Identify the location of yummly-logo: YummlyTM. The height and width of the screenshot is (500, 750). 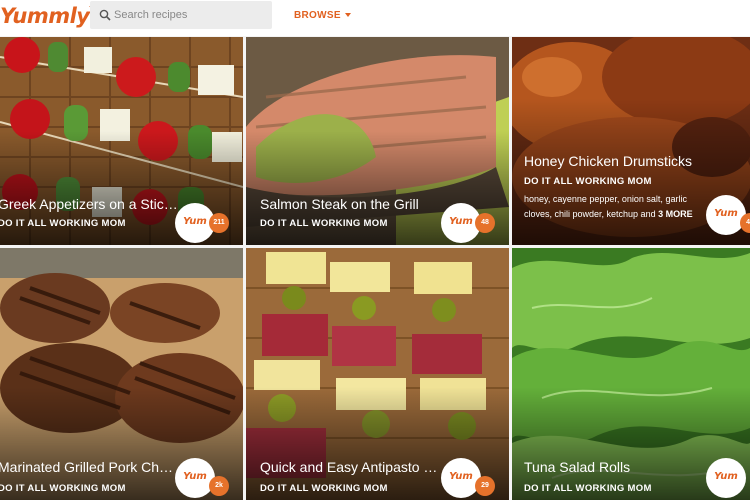
(50, 16).